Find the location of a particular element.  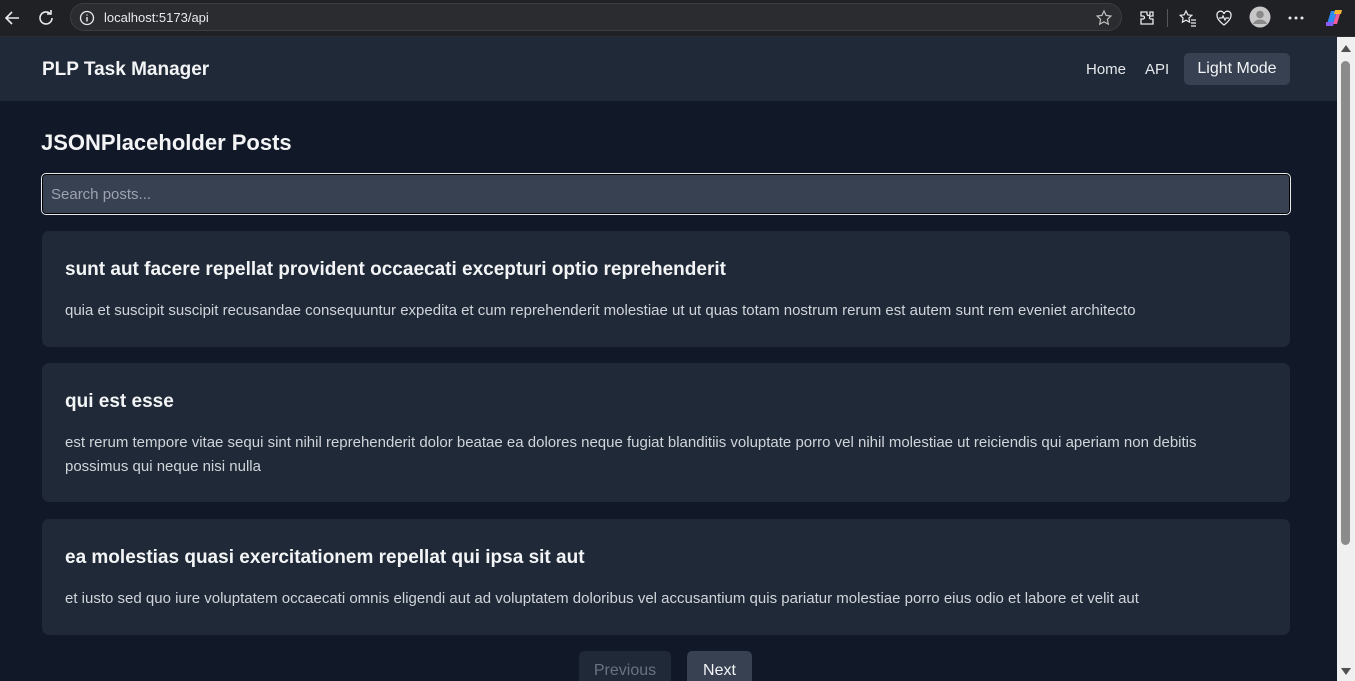

next-button: Next is located at coordinates (719, 666).